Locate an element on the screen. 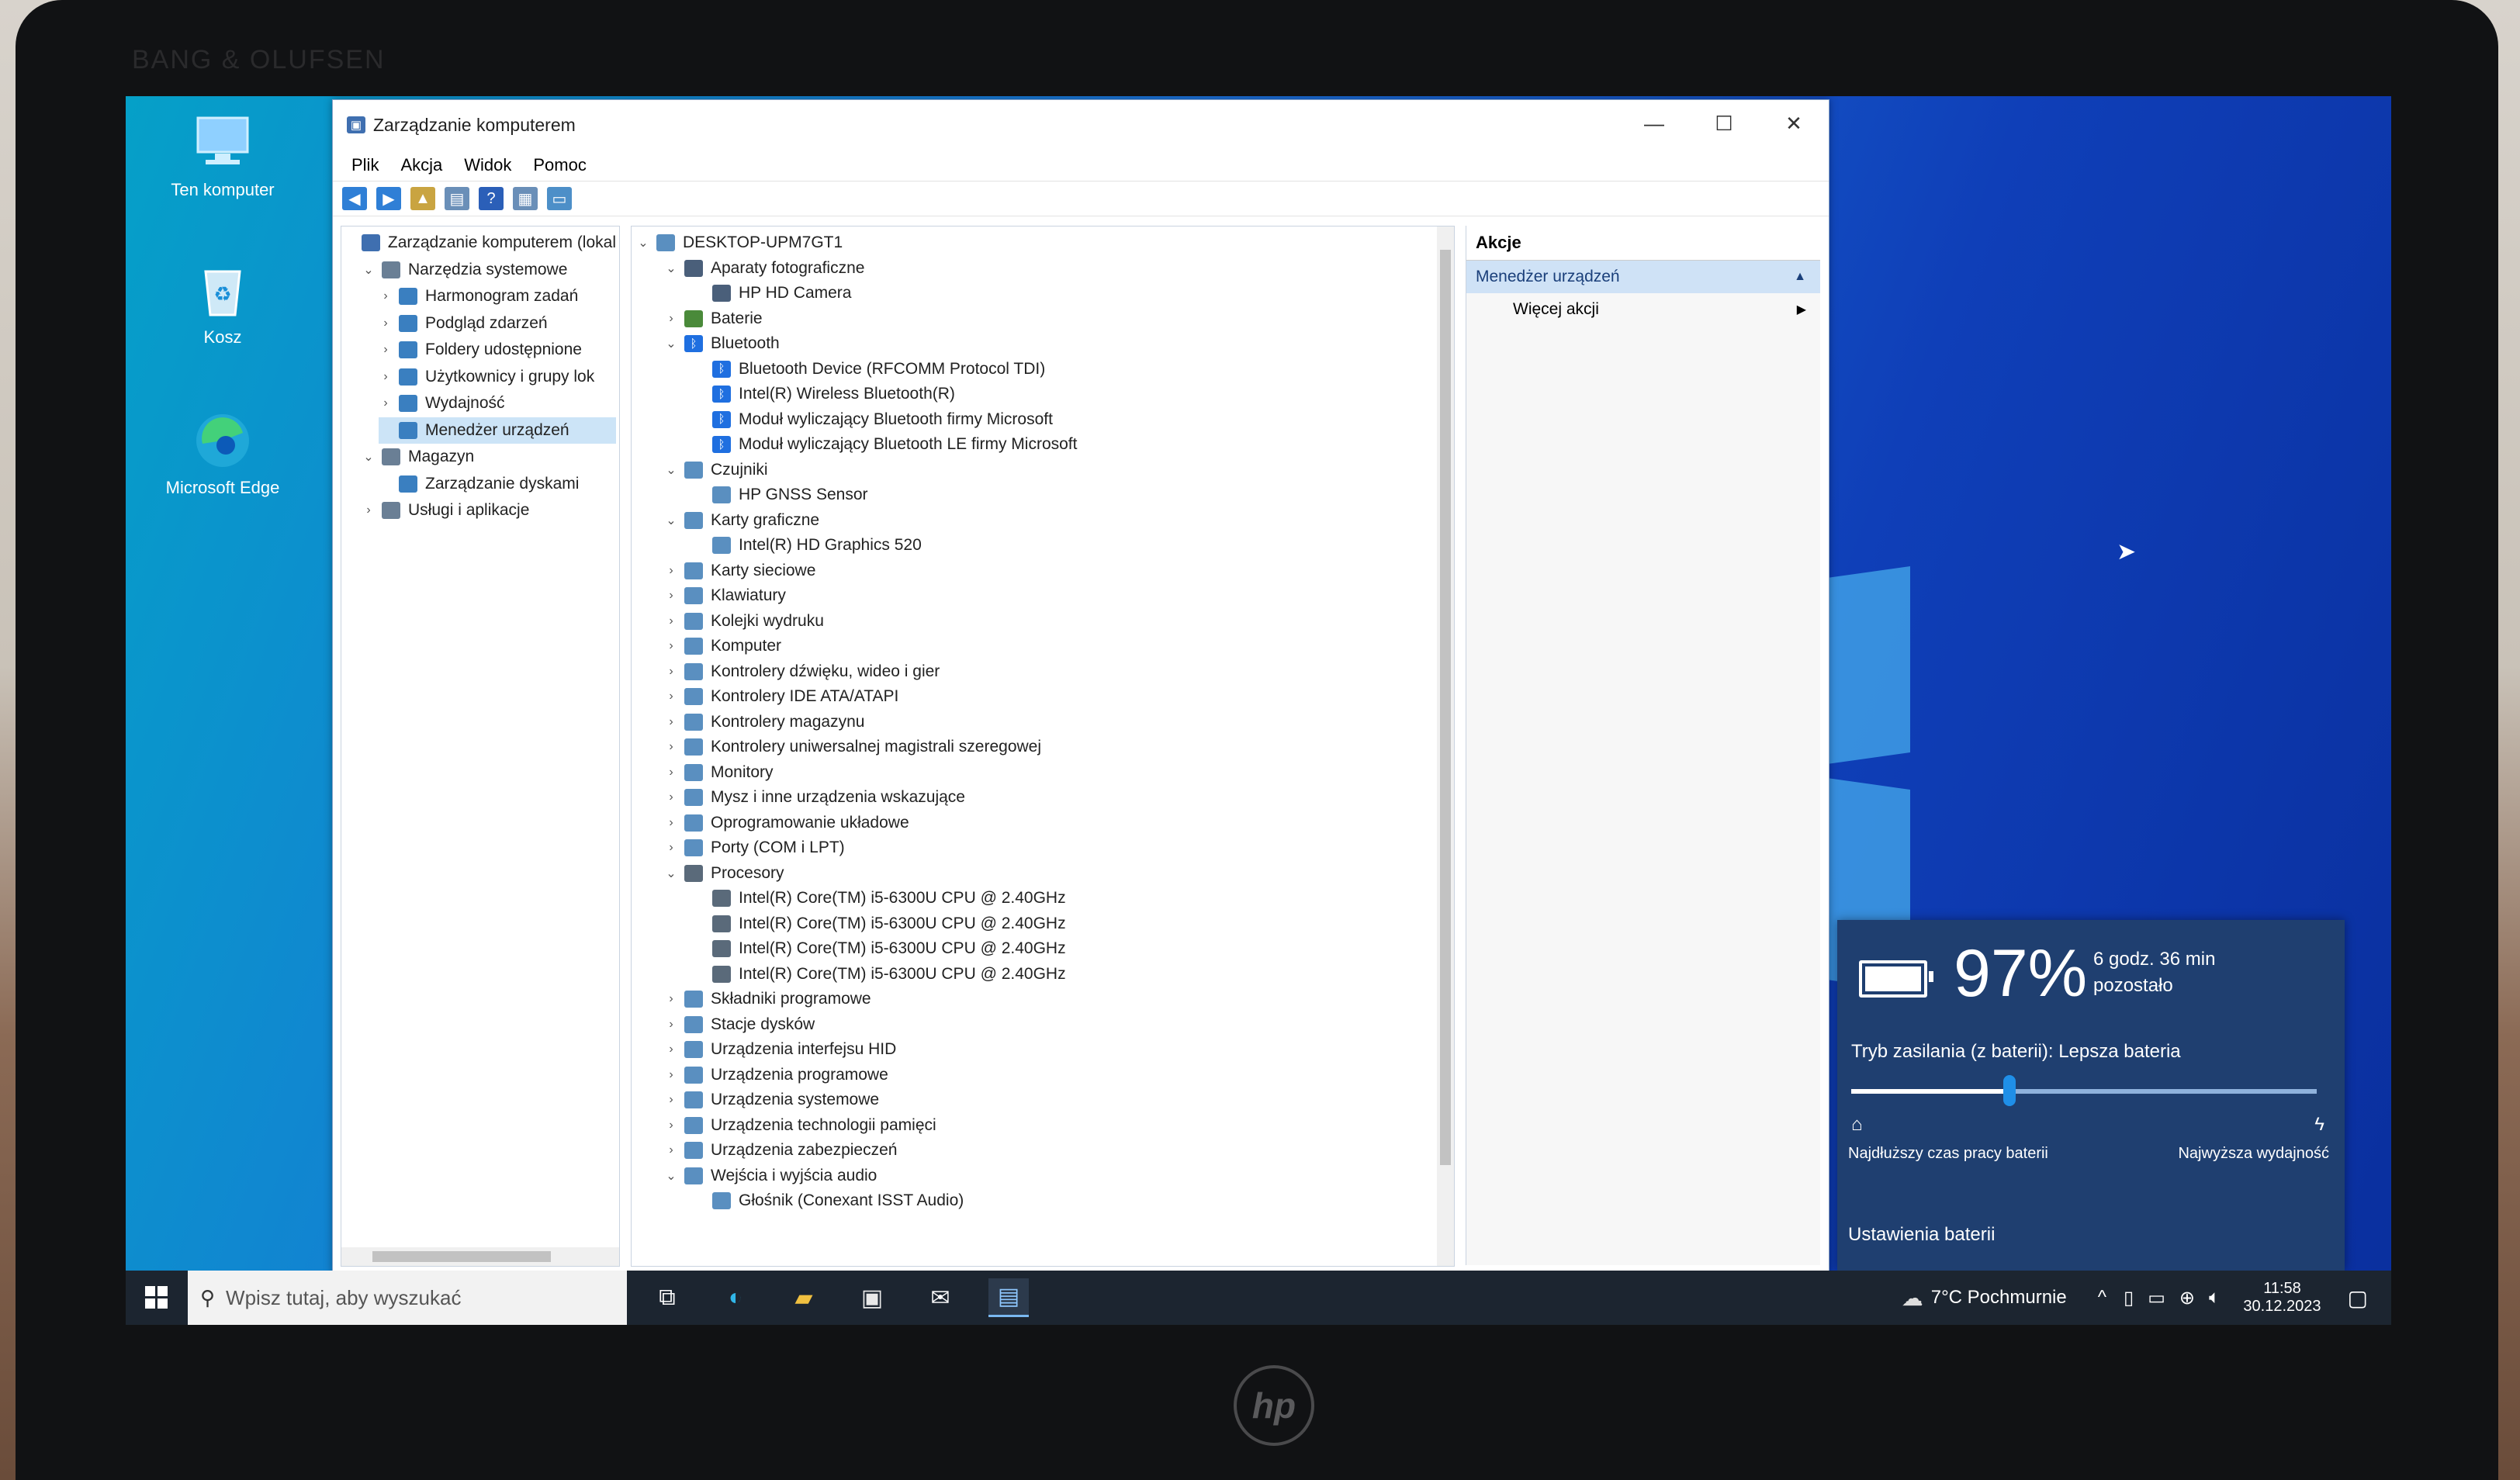 The width and height of the screenshot is (2520, 1480). weather-text: 7°C Pochmurnie is located at coordinates (1999, 1298).